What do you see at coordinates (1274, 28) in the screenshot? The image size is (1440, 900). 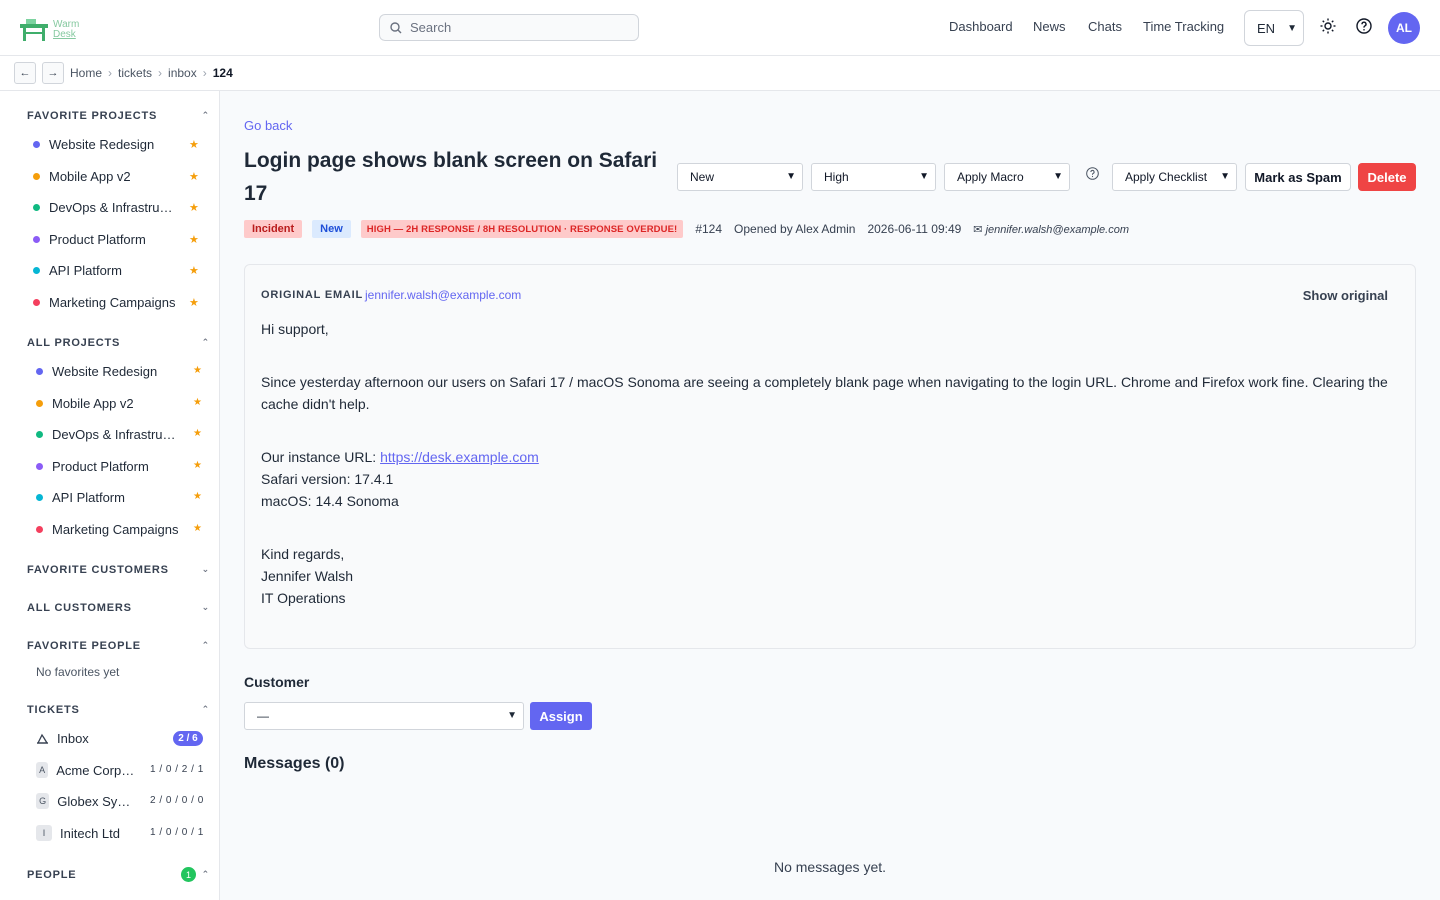 I see `language-select: EN ▼` at bounding box center [1274, 28].